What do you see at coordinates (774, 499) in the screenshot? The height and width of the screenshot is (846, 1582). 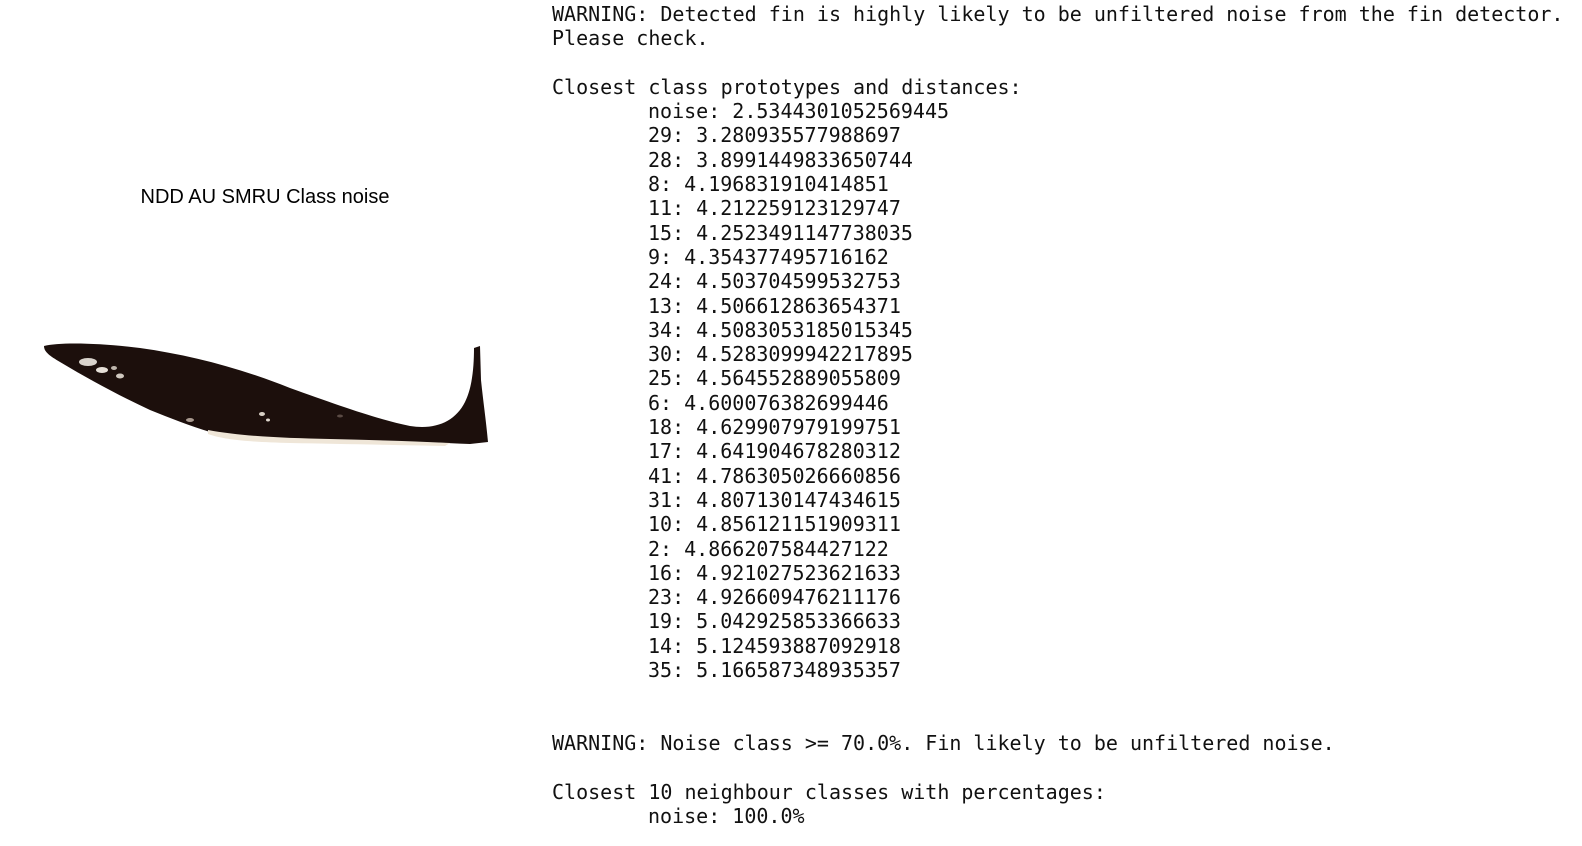 I see `prototype-distance: 31: 4.807130147434615` at bounding box center [774, 499].